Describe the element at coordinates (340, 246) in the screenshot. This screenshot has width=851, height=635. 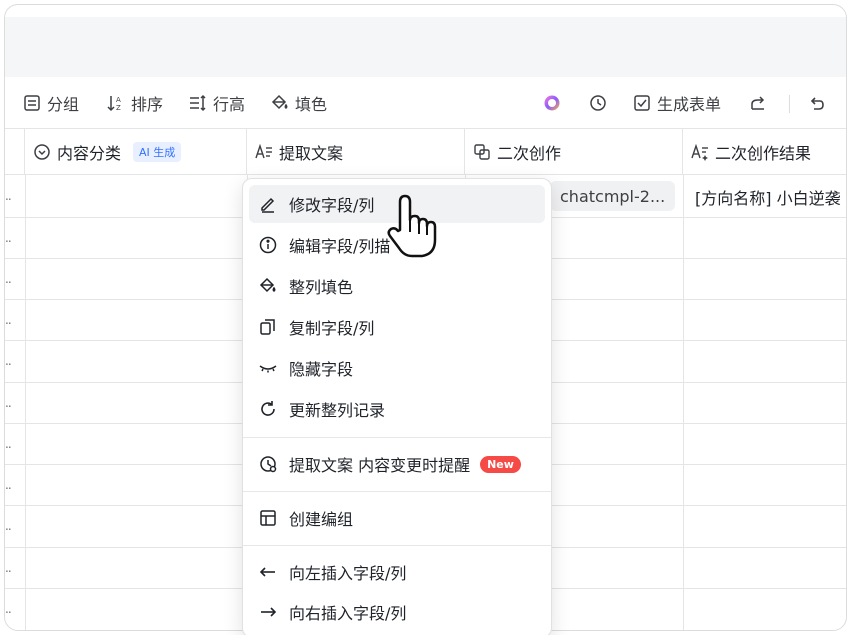
I see `menu-label: 编辑字段/列描` at that location.